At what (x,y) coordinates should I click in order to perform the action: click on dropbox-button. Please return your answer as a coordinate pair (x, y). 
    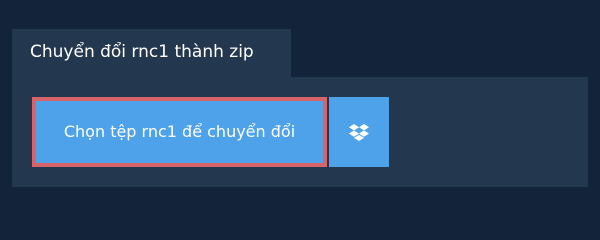
    Looking at the image, I should click on (359, 132).